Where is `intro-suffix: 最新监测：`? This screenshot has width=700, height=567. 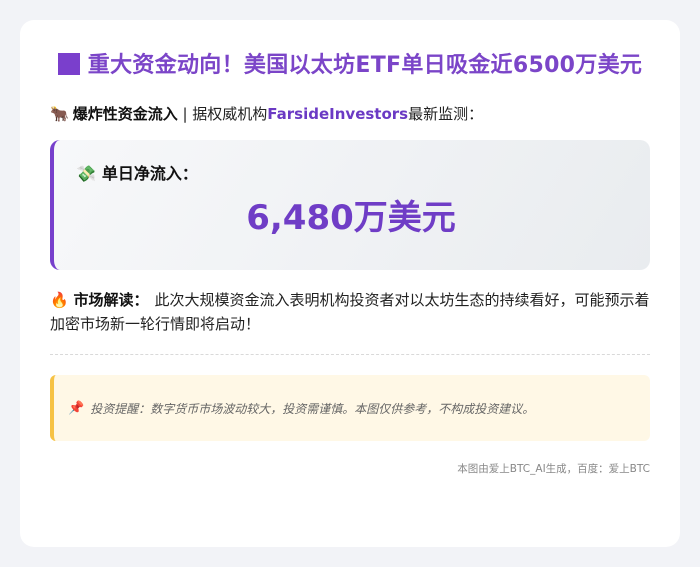
intro-suffix: 最新监测： is located at coordinates (446, 114).